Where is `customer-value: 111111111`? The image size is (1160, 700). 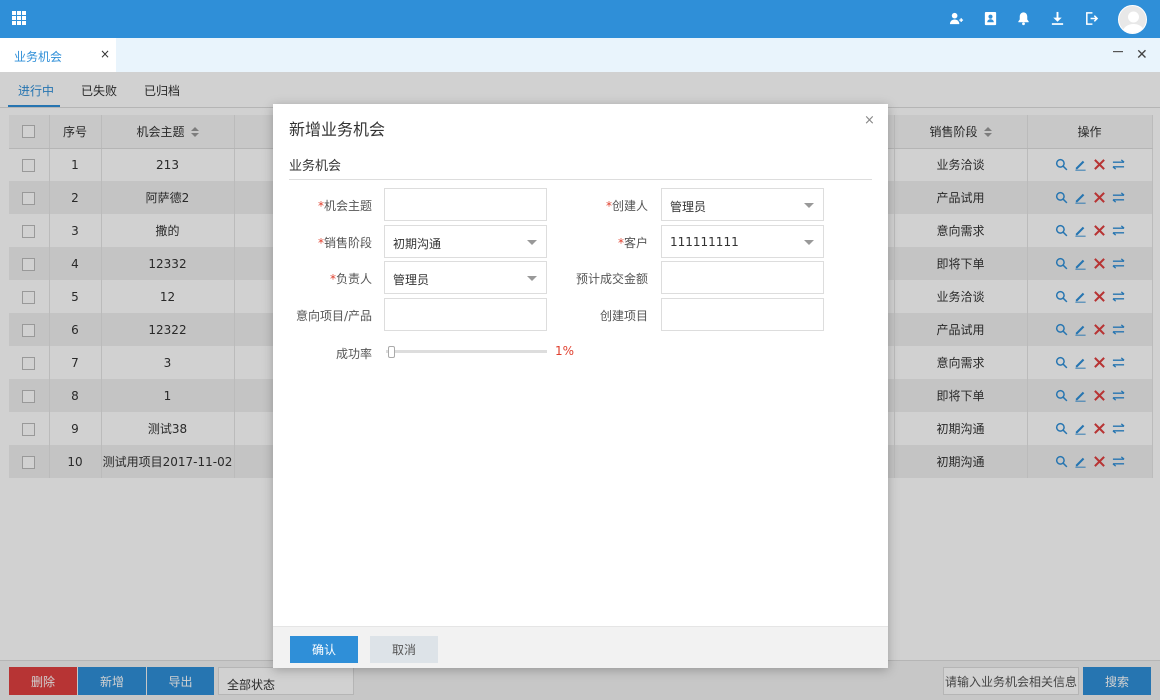
customer-value: 111111111 is located at coordinates (704, 242).